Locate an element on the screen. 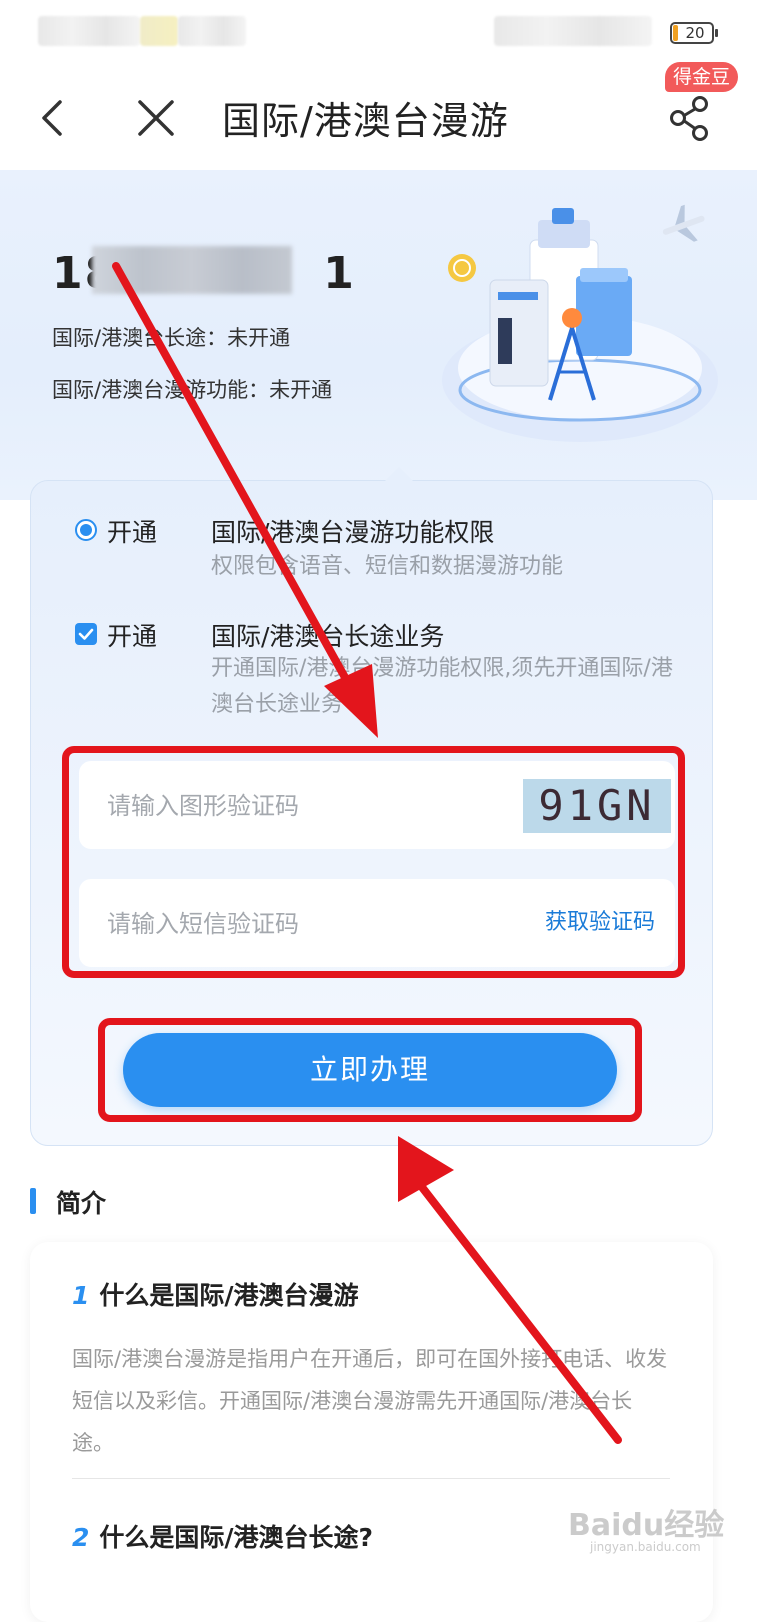  check-icon is located at coordinates (86, 634).